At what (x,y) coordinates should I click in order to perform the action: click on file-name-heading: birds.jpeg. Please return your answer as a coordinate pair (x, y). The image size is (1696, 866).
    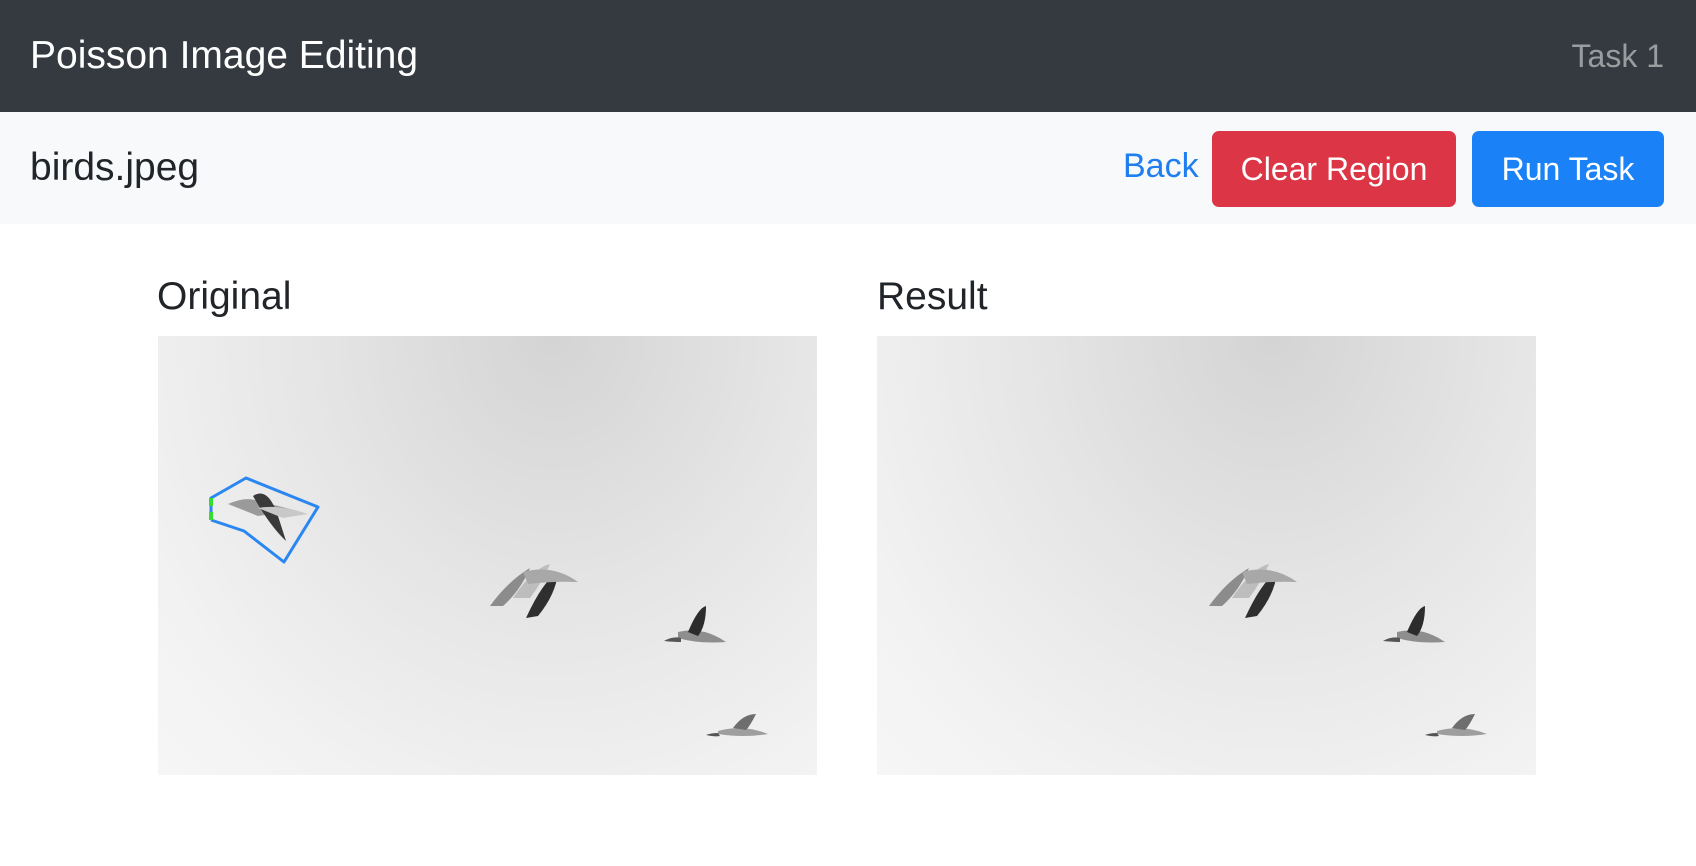
    Looking at the image, I should click on (115, 167).